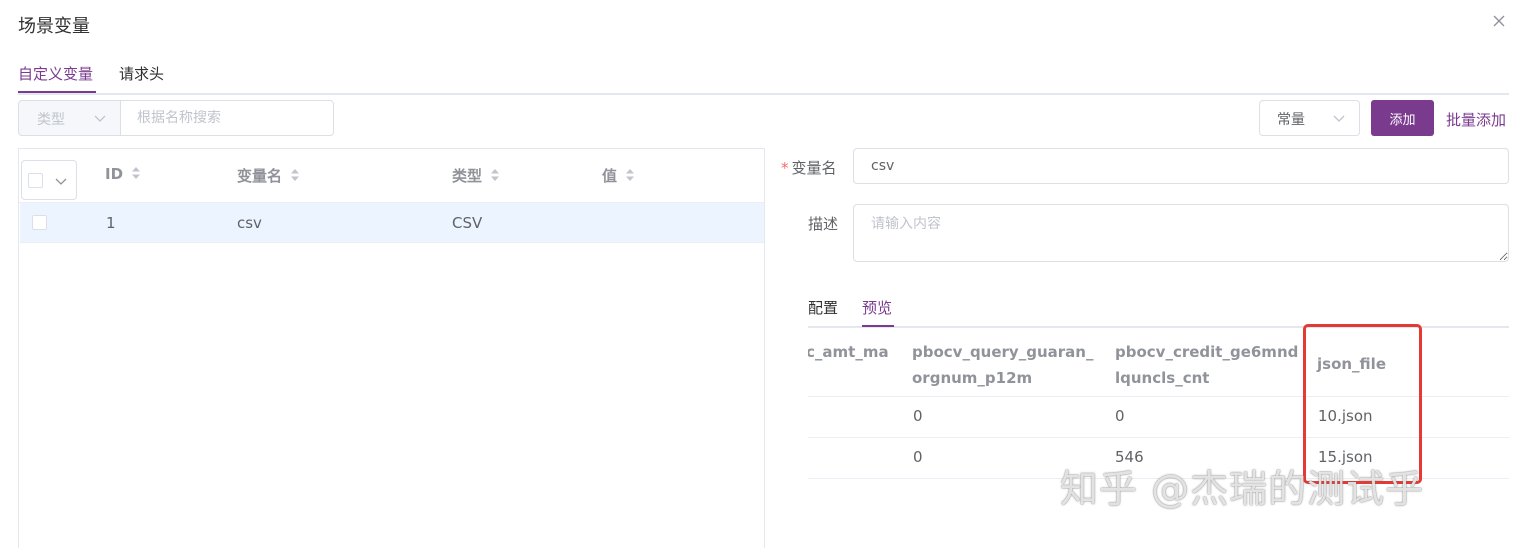 Image resolution: width=1513 pixels, height=548 pixels. I want to click on required-asterisk: *, so click(785, 168).